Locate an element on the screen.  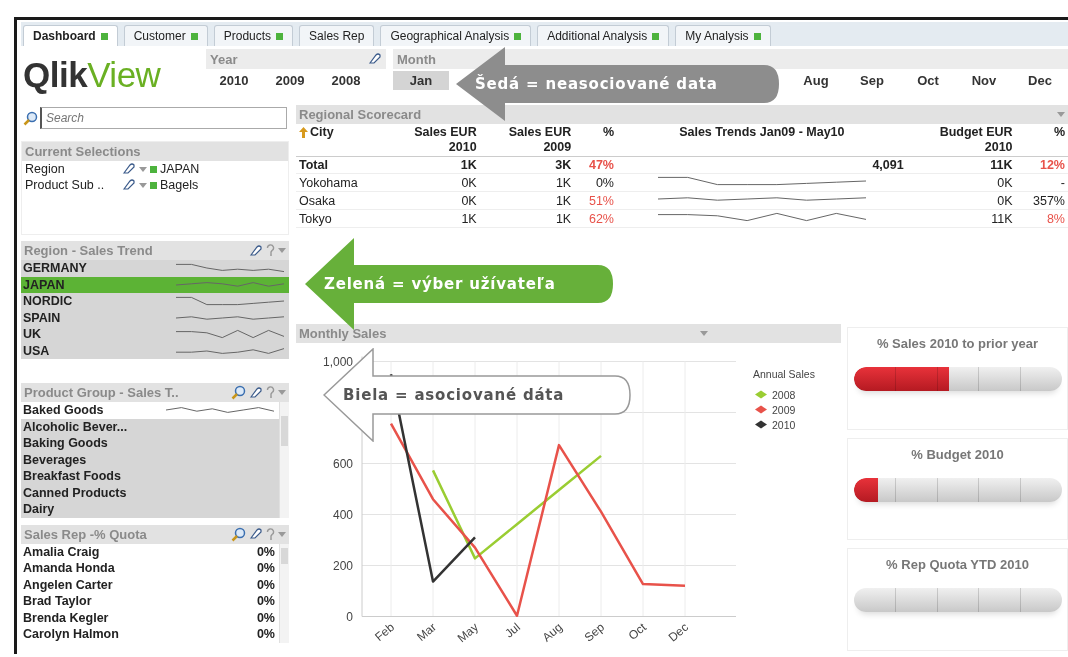
filter-value: Jan is located at coordinates (421, 80).